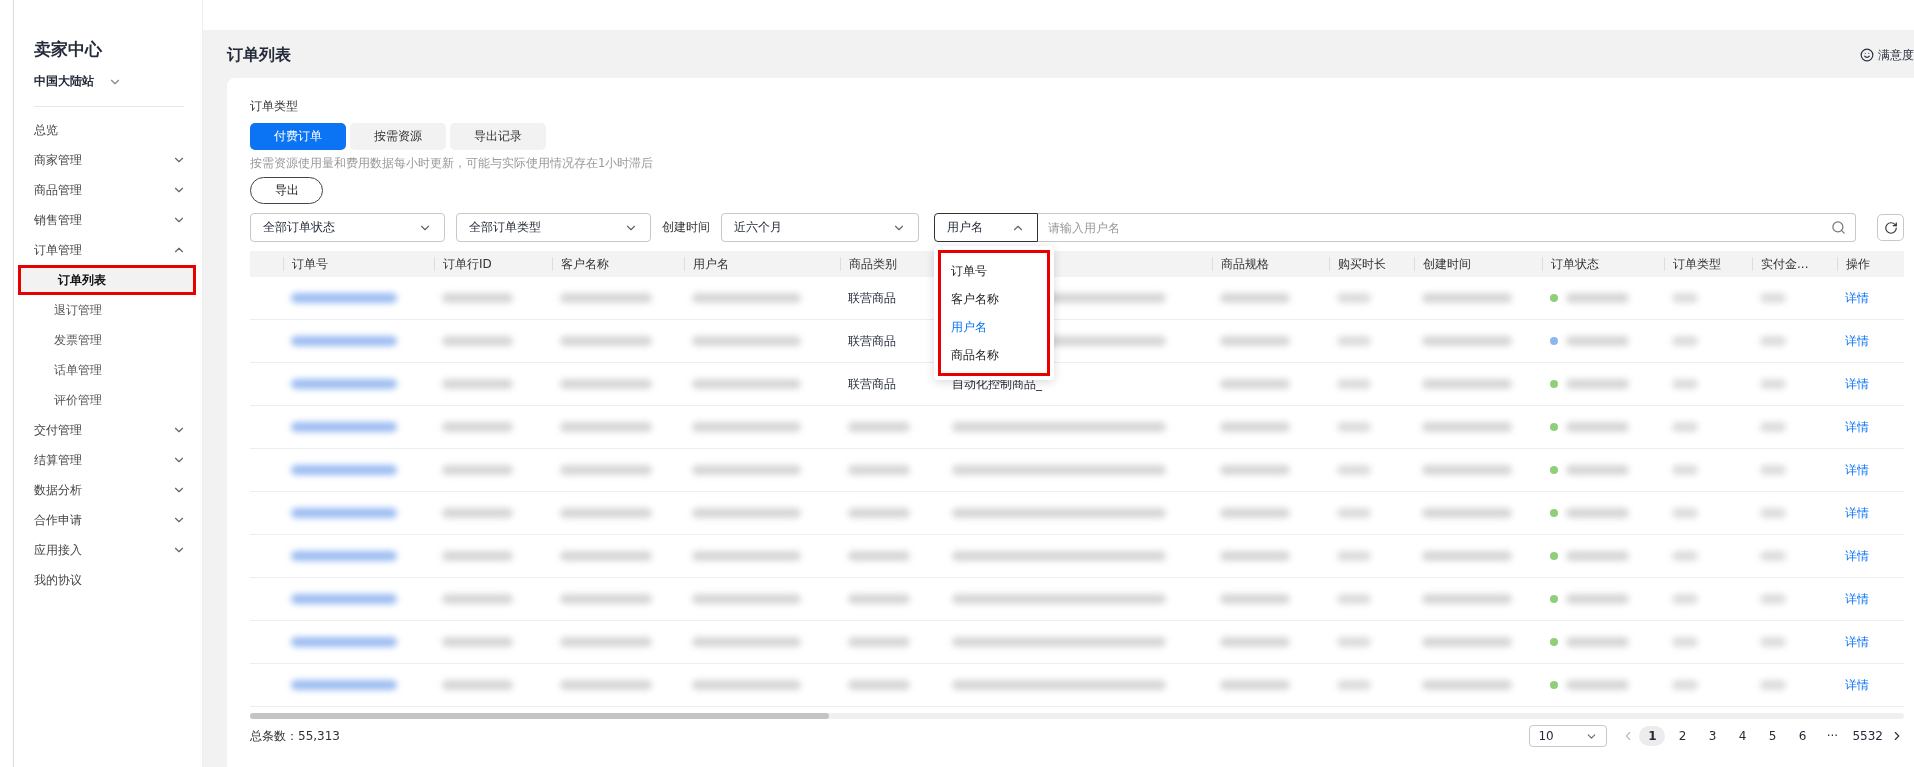 This screenshot has height=767, width=1914. What do you see at coordinates (1772, 736) in the screenshot?
I see `page-number: 5` at bounding box center [1772, 736].